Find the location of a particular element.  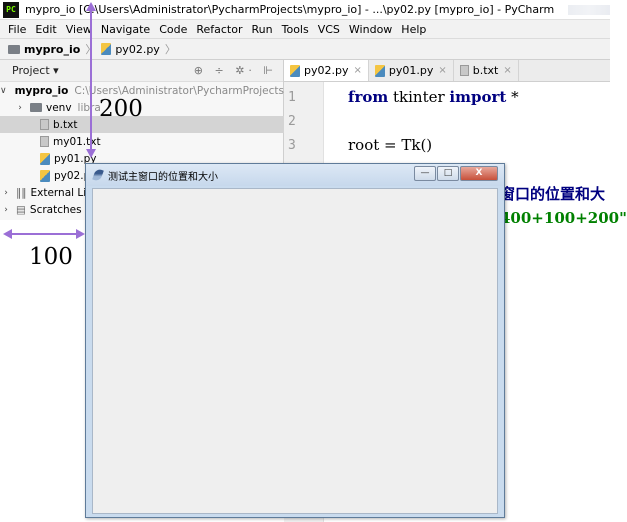

menu-help: Help is located at coordinates (413, 29).